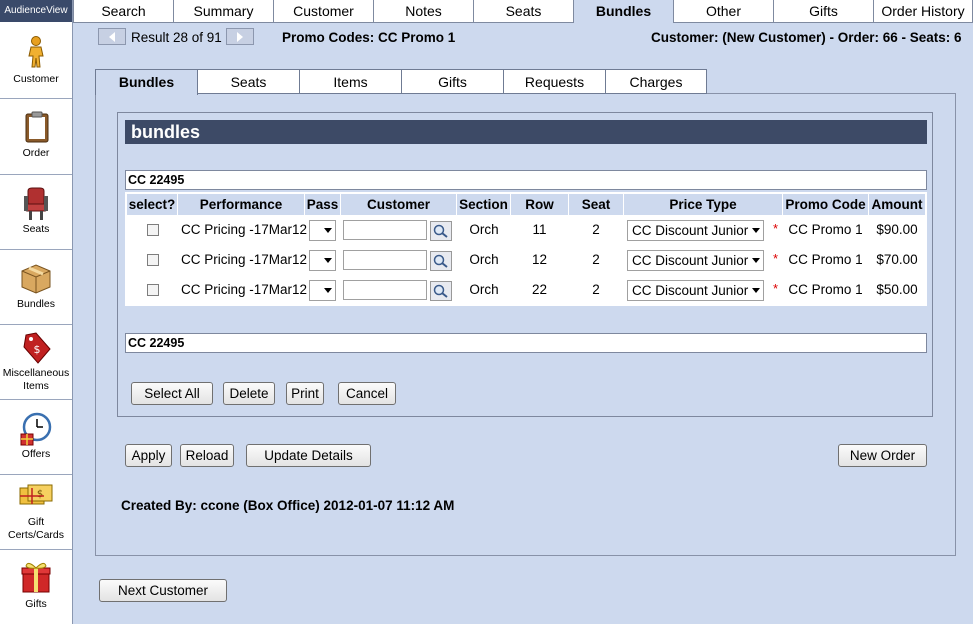 Image resolution: width=973 pixels, height=624 pixels. What do you see at coordinates (823, 11) in the screenshot?
I see `tab-gifts: Gifts` at bounding box center [823, 11].